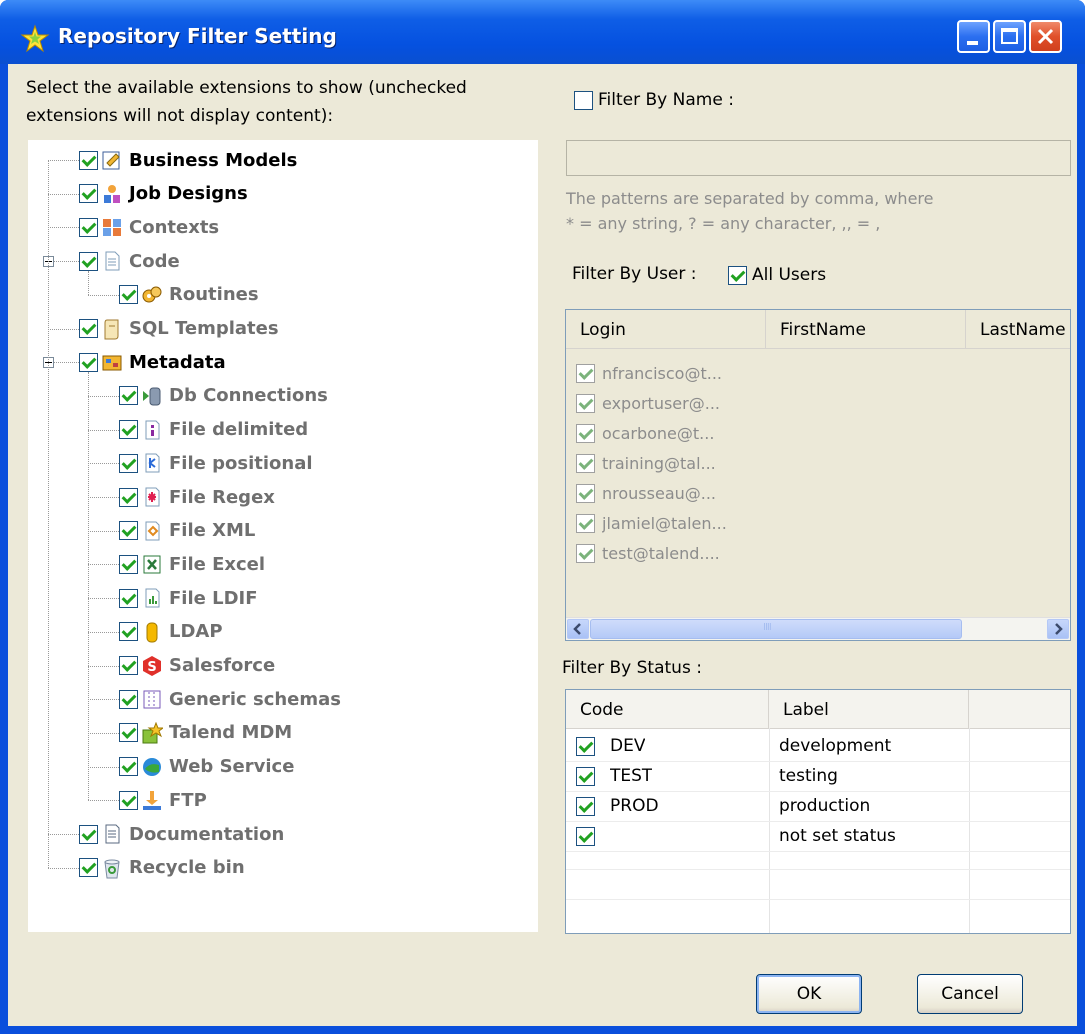 The image size is (1085, 1034). What do you see at coordinates (216, 463) in the screenshot?
I see `tree-item-file-positional: File positional` at bounding box center [216, 463].